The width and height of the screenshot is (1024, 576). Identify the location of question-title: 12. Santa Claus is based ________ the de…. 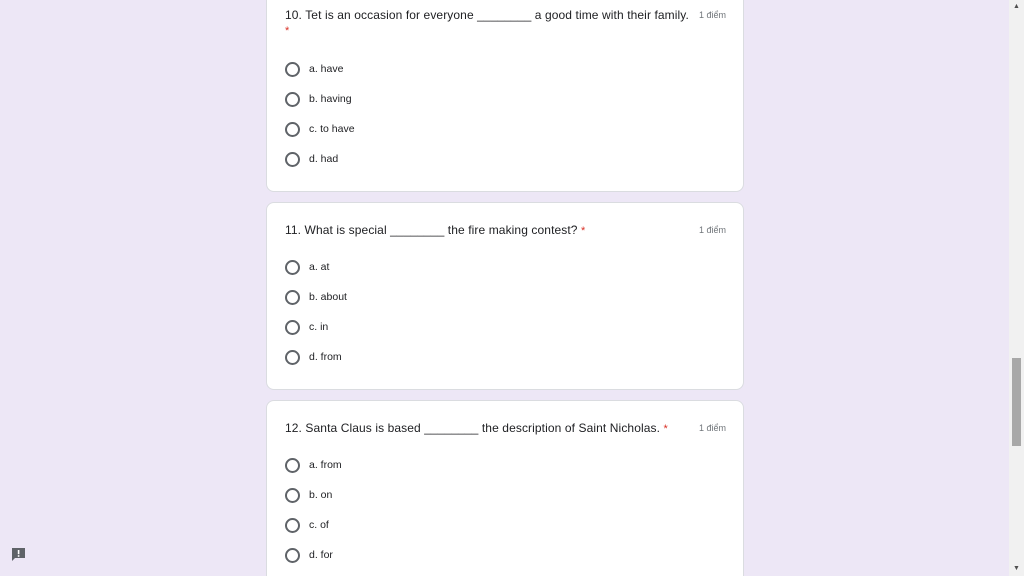
(476, 428).